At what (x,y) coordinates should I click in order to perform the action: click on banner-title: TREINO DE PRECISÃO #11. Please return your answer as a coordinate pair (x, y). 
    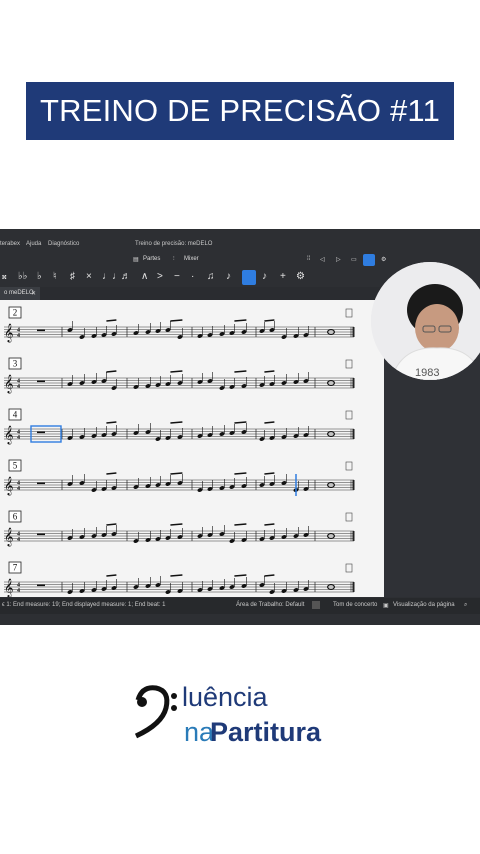
    Looking at the image, I should click on (240, 110).